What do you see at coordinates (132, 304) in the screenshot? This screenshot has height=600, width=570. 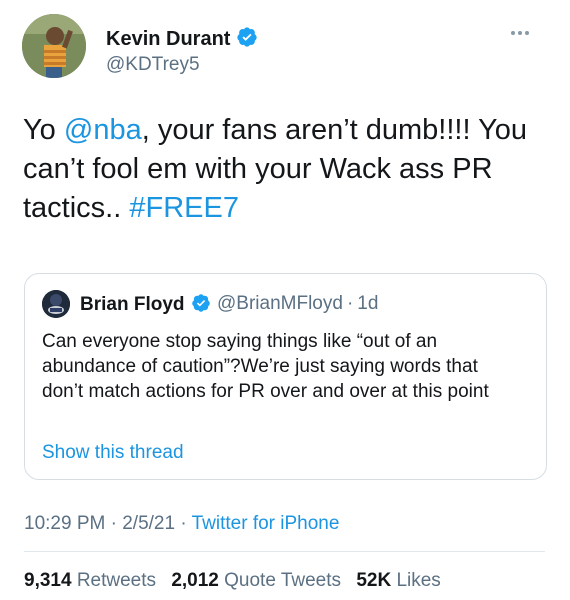 I see `quoted-author-name-text: Brian Floyd` at bounding box center [132, 304].